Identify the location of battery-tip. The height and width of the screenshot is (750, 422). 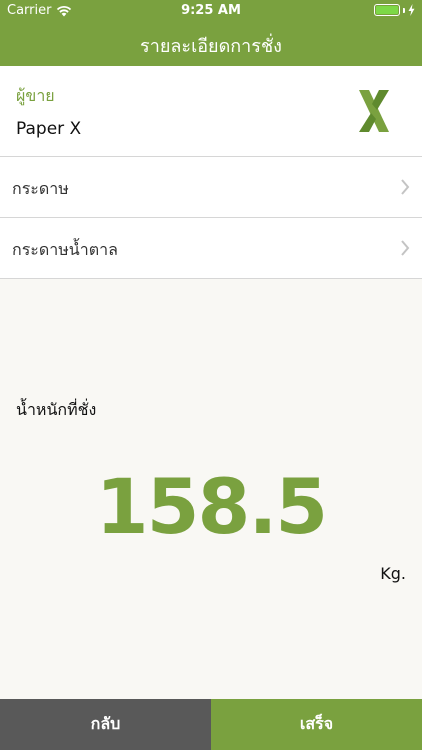
(404, 10).